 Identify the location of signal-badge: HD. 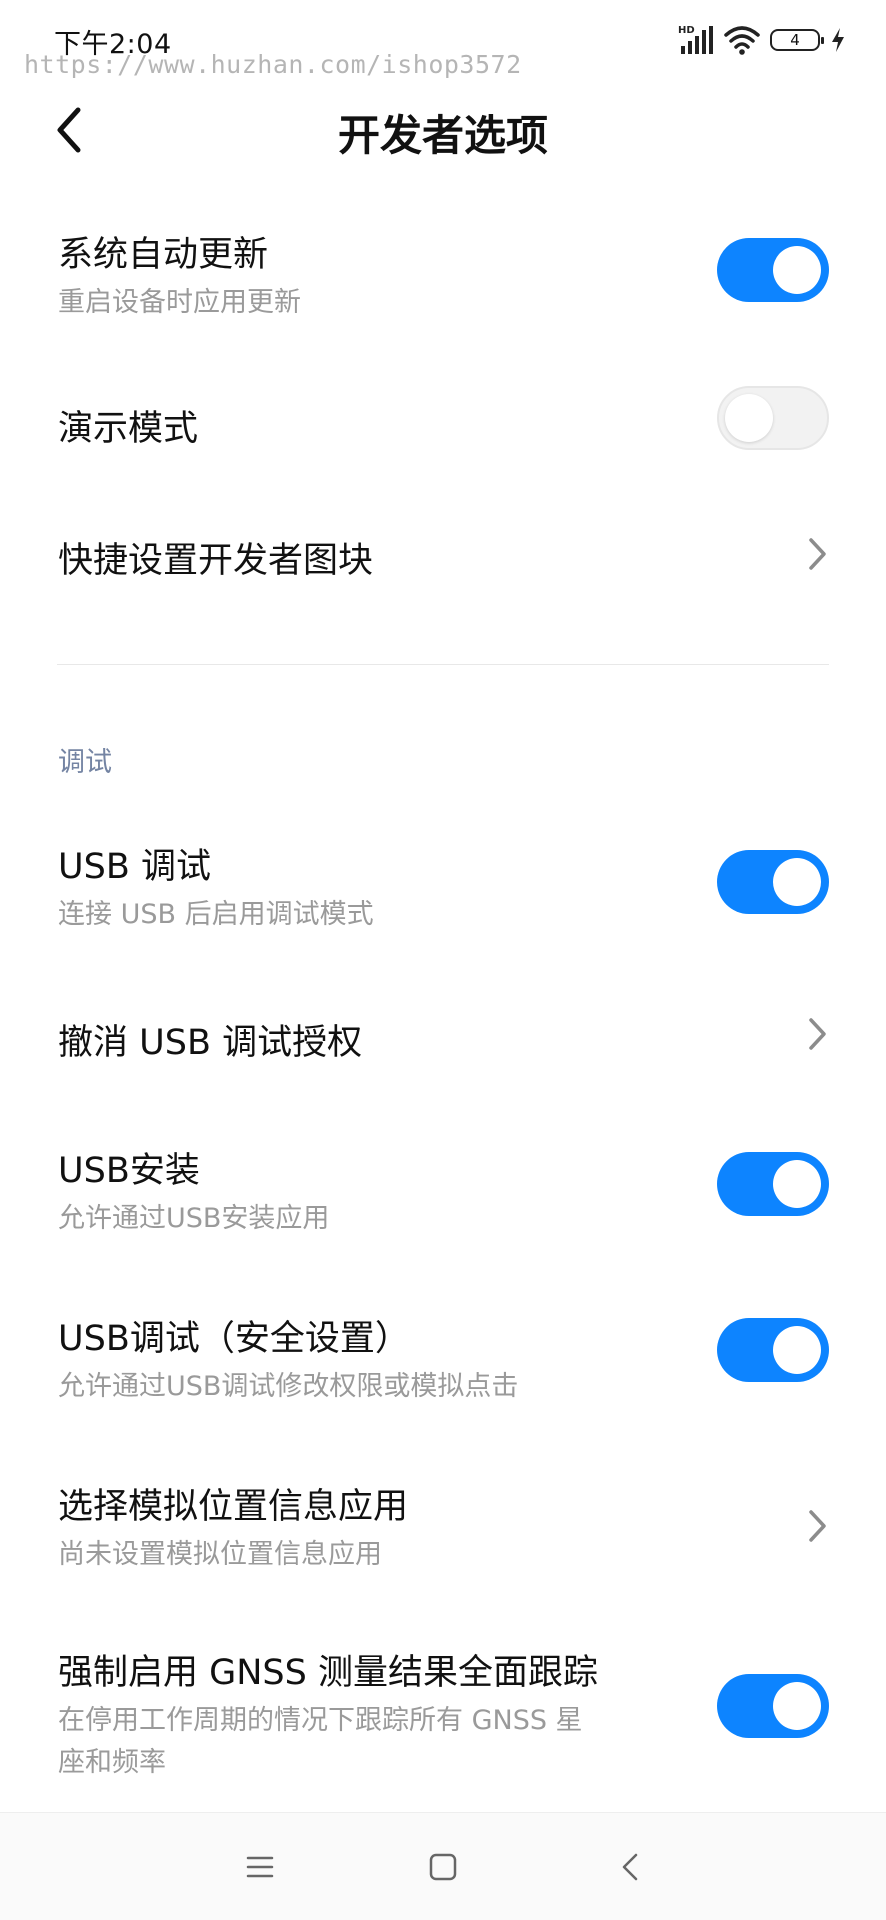
(686, 30).